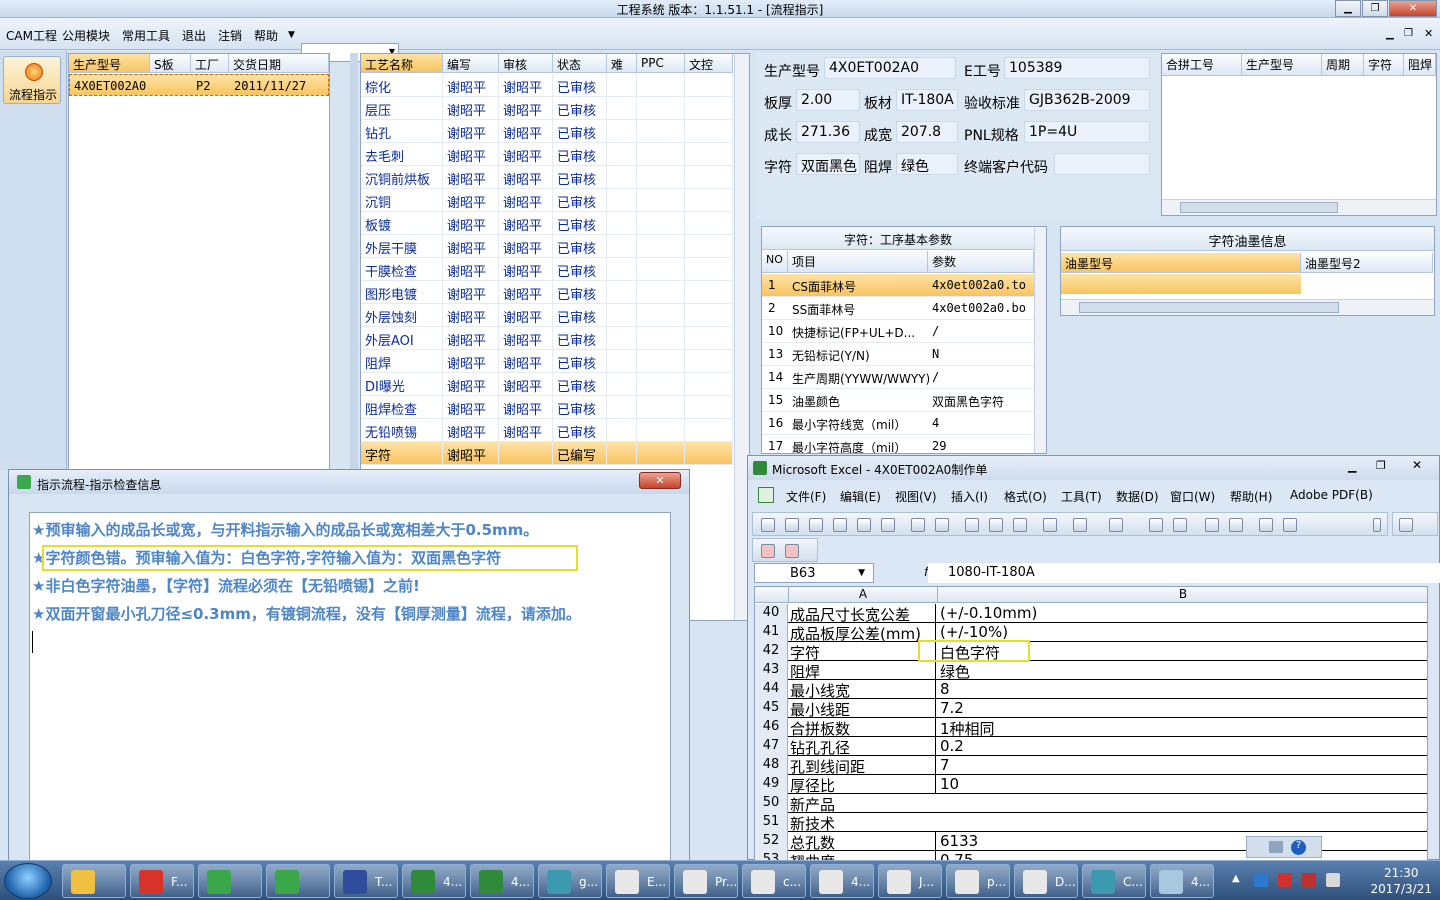 This screenshot has width=1440, height=900. Describe the element at coordinates (1413, 8) in the screenshot. I see `close-button: ✕` at that location.